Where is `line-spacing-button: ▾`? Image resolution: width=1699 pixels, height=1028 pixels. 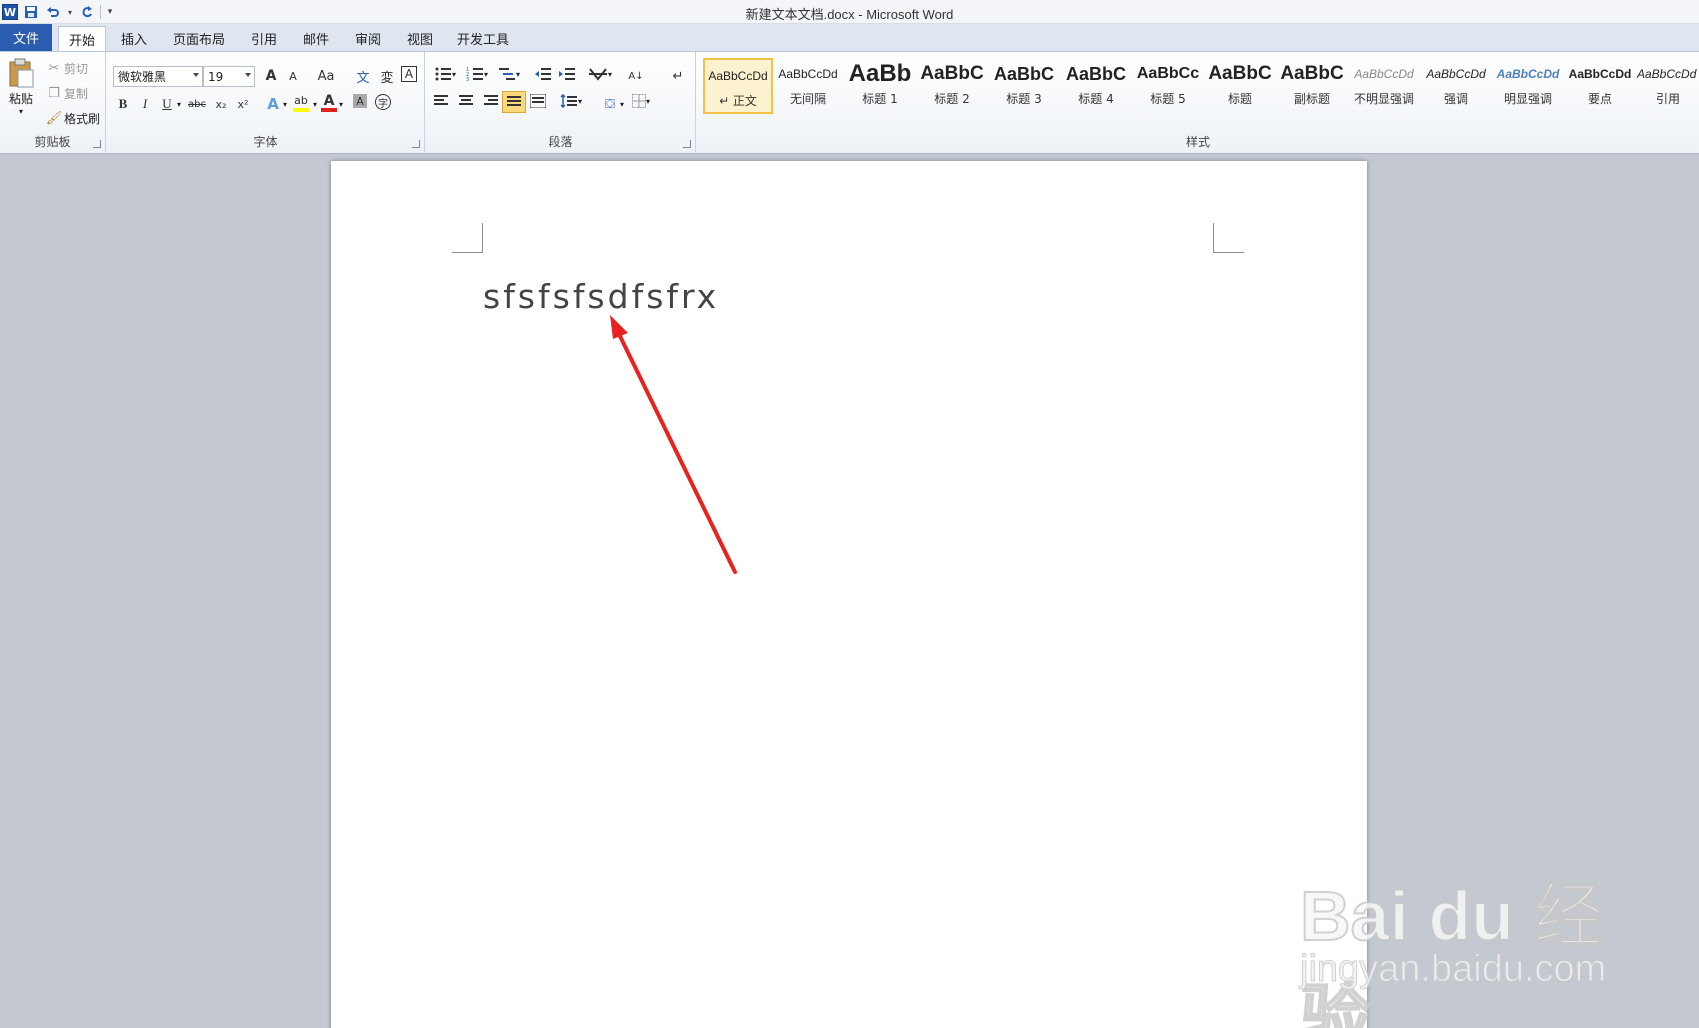
line-spacing-button: ▾ is located at coordinates (571, 101).